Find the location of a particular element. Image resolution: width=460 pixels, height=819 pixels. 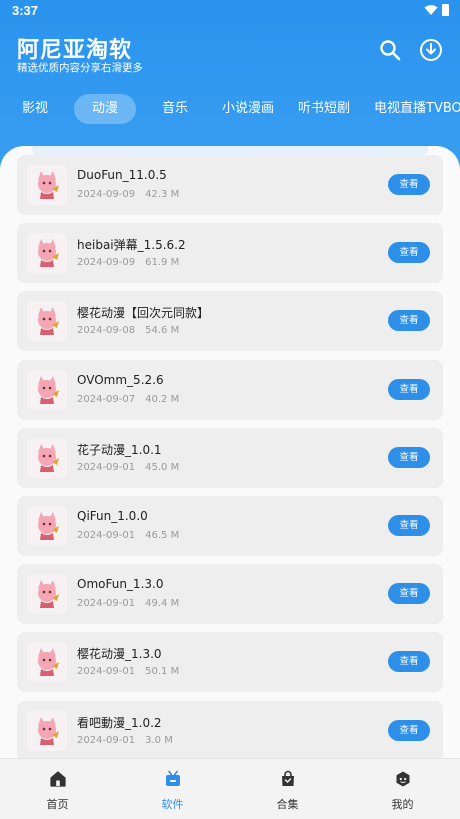

list-item: 看吧動漫_1.0.2 2024-09-01 3.0 M 查看 is located at coordinates (230, 730).